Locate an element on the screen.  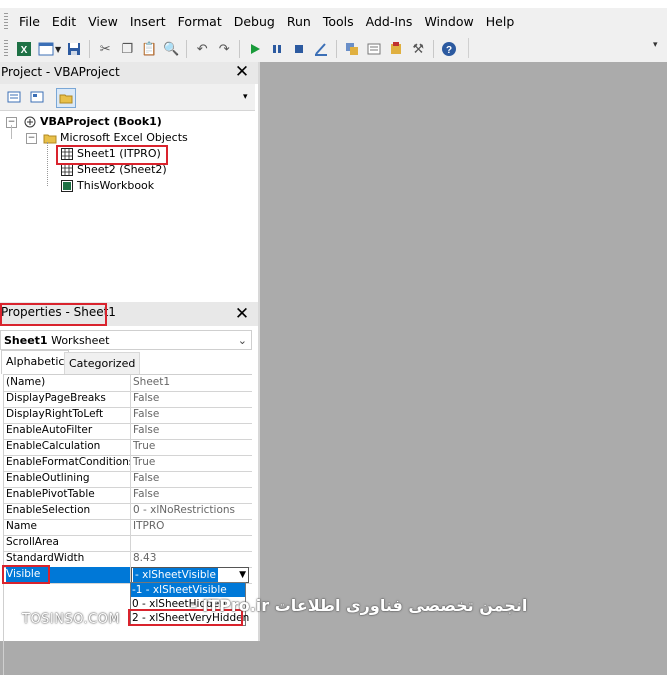
object-browser-icon is located at coordinates (396, 49).